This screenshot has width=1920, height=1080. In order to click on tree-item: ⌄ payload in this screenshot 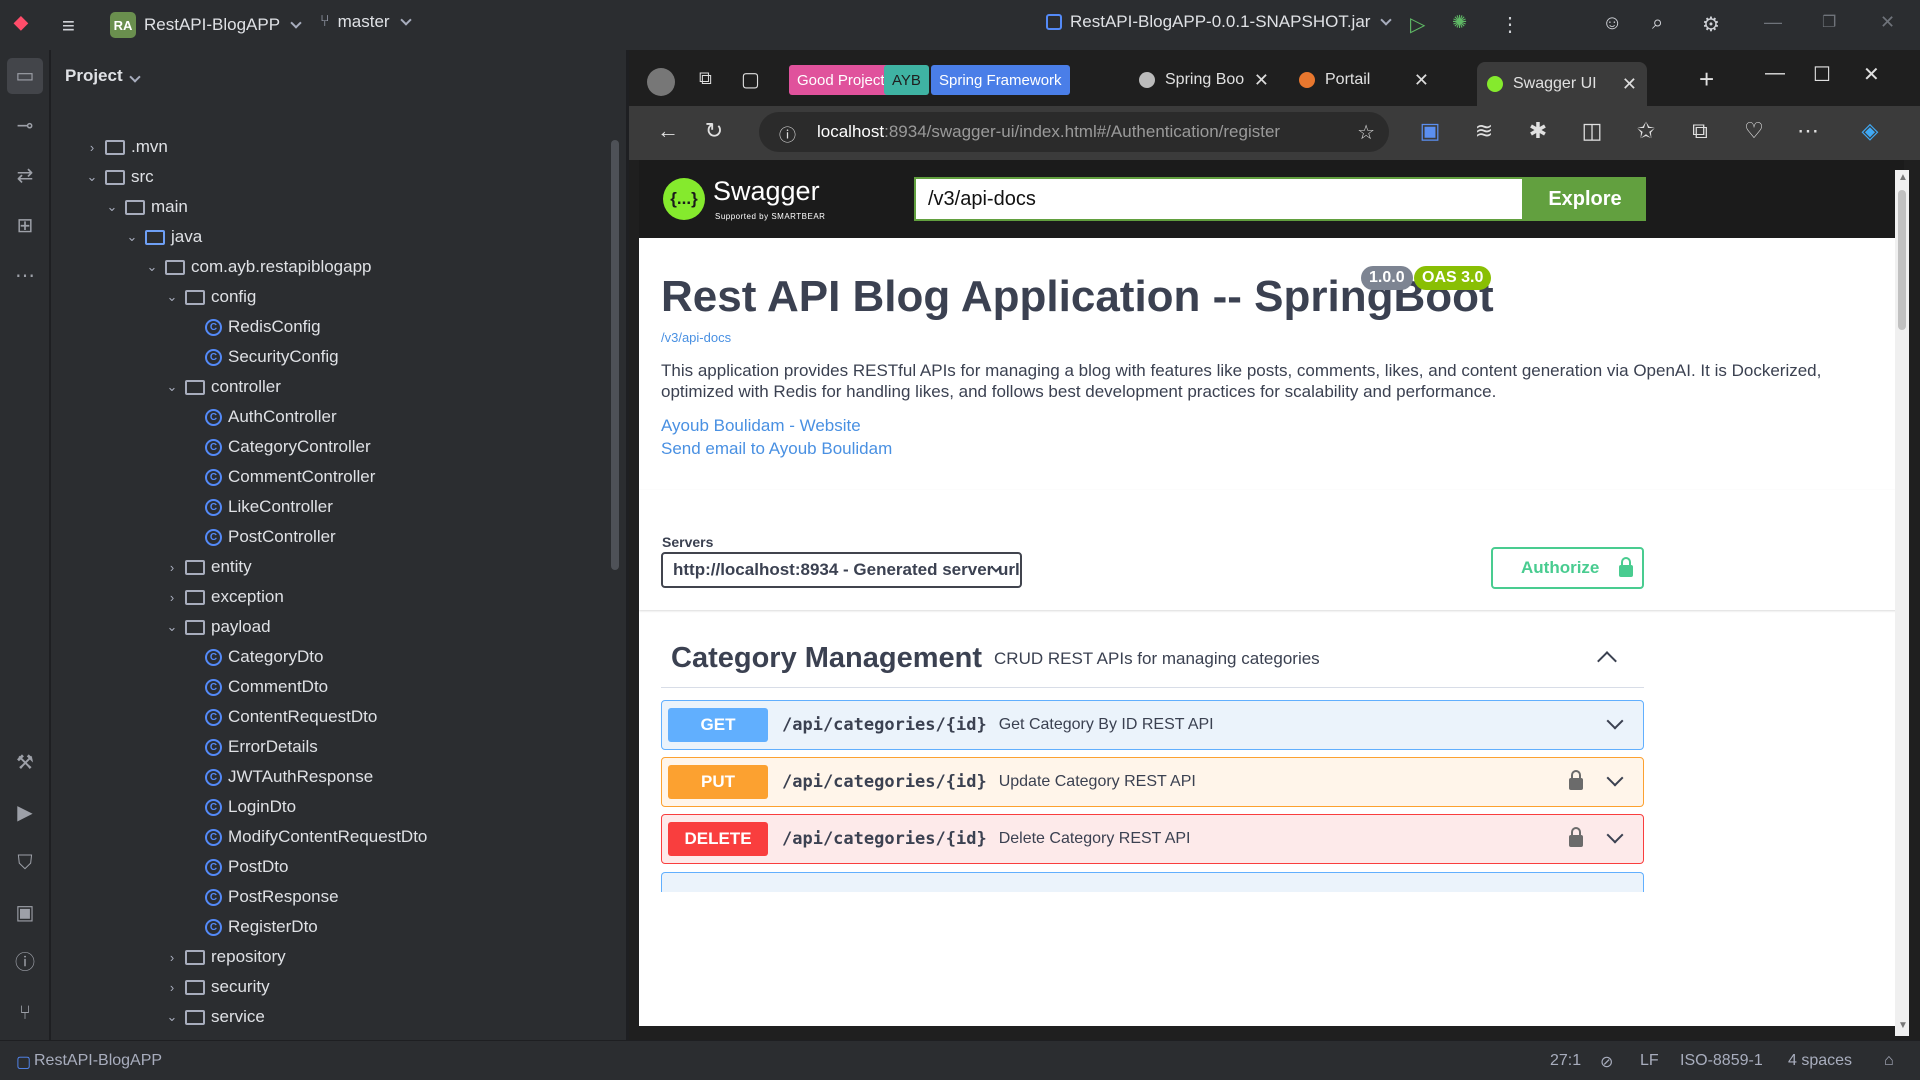, I will do `click(218, 627)`.